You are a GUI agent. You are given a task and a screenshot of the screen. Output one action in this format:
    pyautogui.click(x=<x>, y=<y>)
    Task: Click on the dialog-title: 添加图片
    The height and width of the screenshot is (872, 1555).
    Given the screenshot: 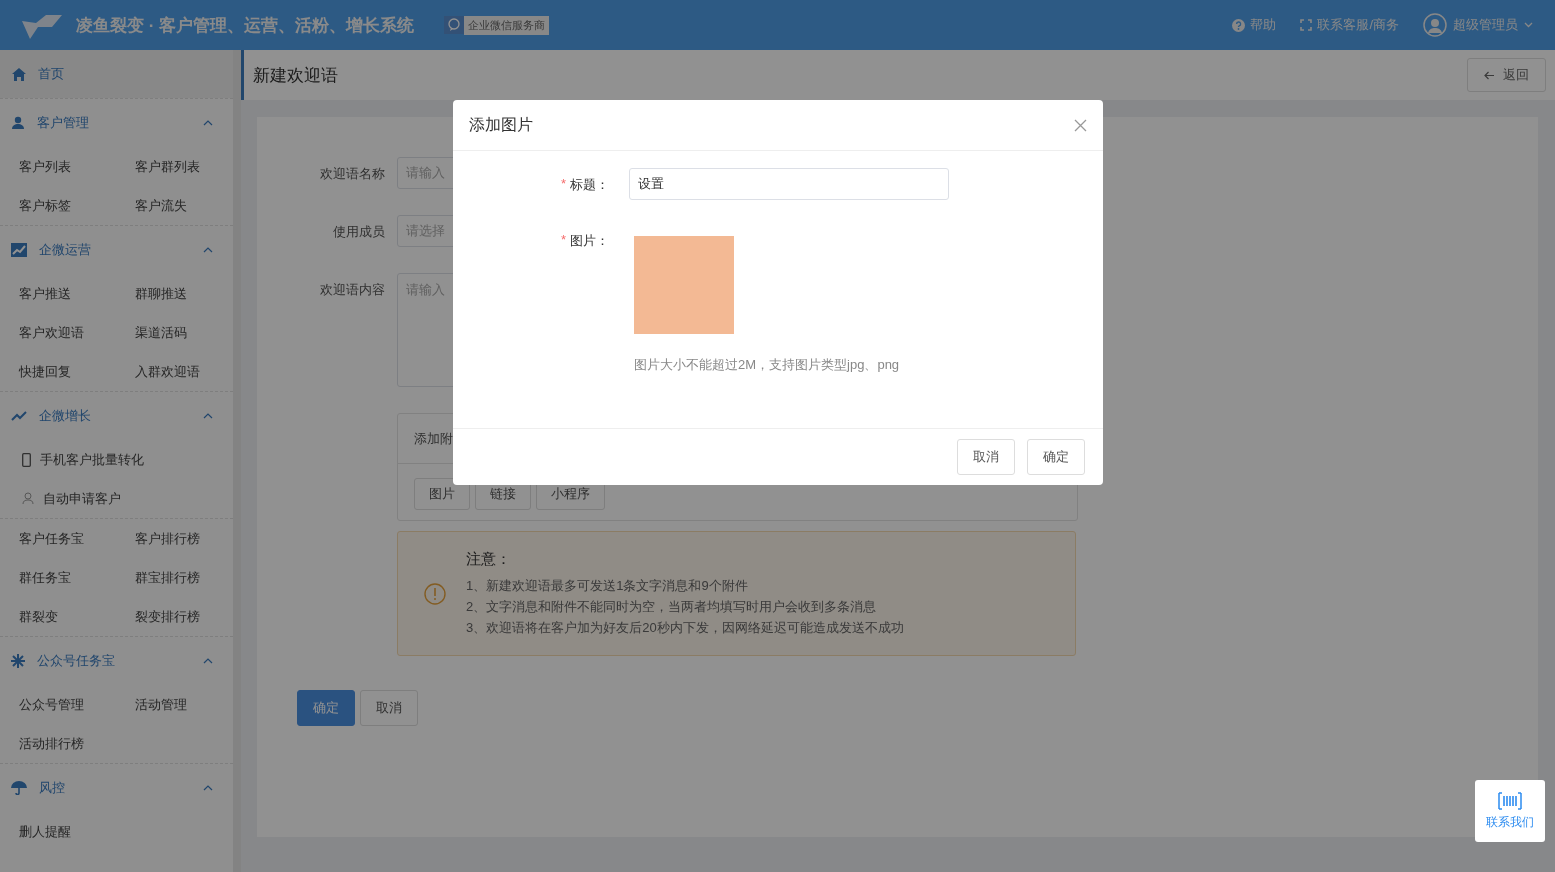 What is the action you would take?
    pyautogui.click(x=501, y=124)
    